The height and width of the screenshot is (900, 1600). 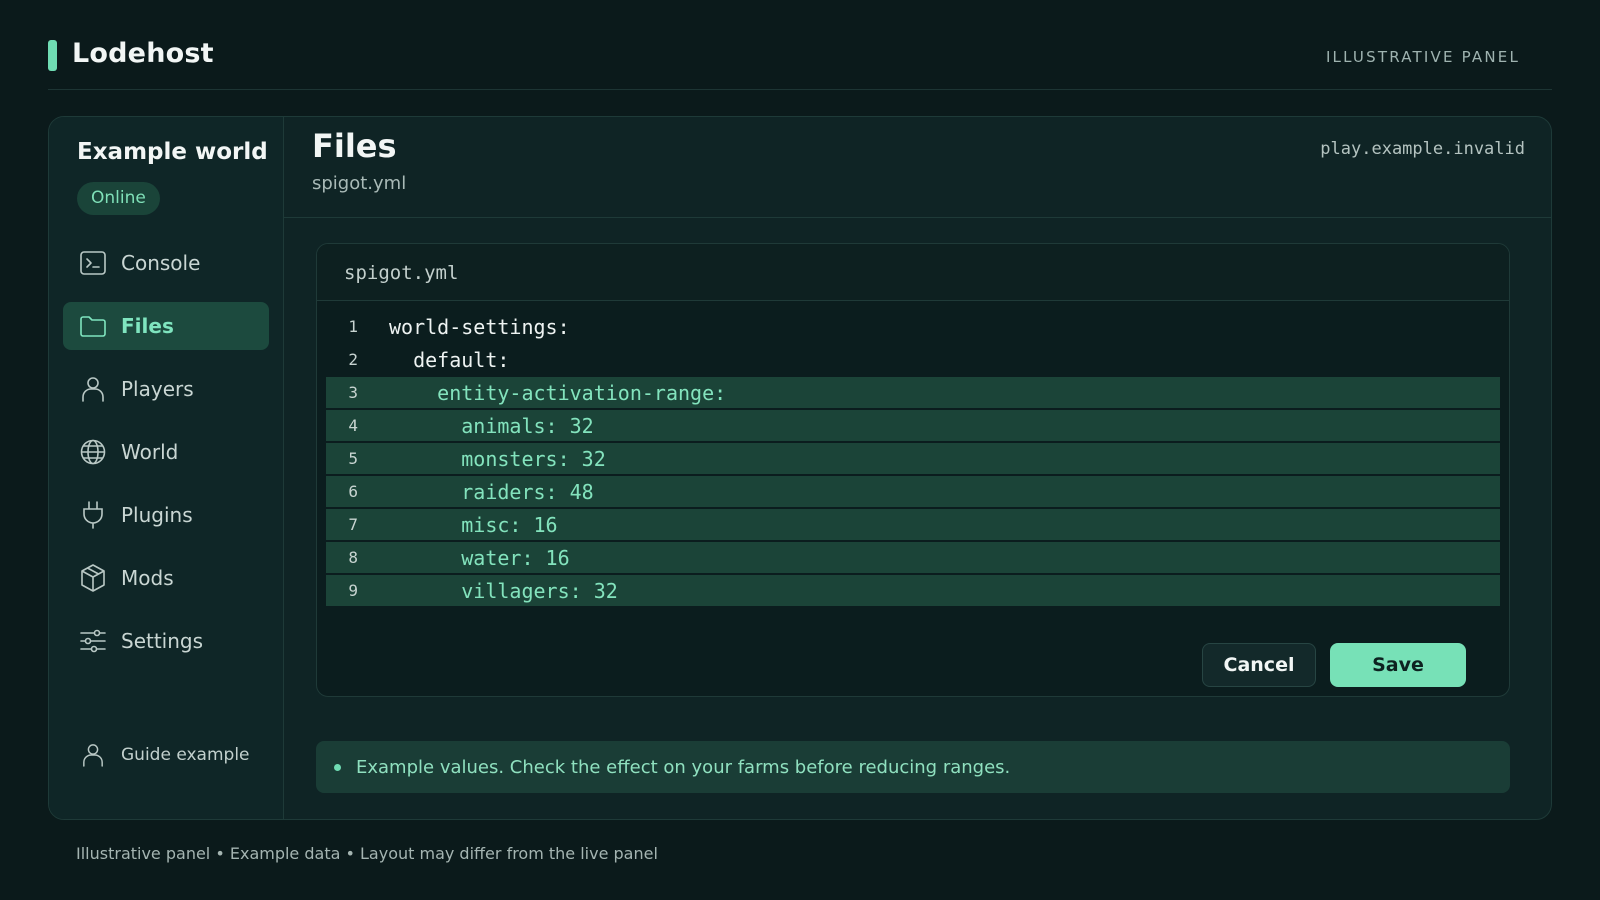 I want to click on page-title: Files, so click(x=354, y=146).